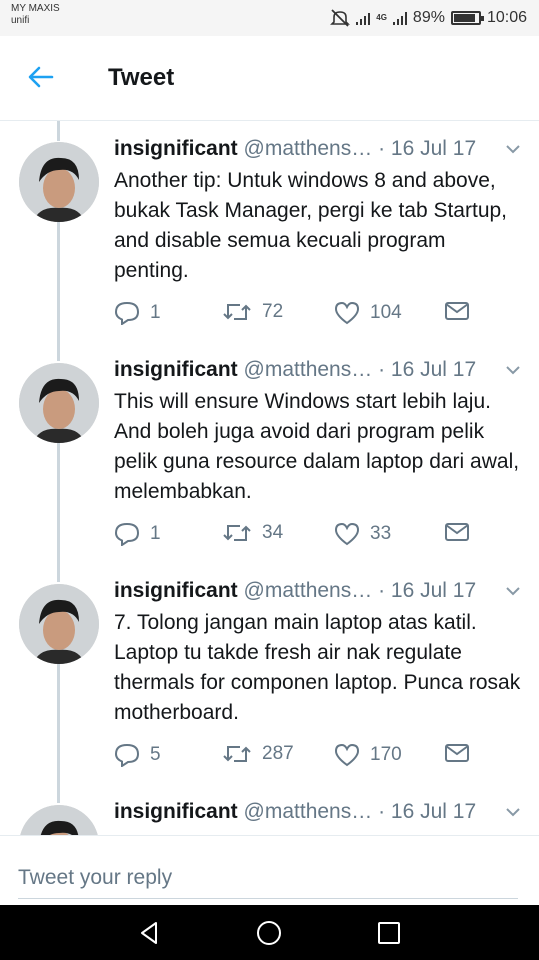  Describe the element at coordinates (150, 933) in the screenshot. I see `back-nav-icon` at that location.